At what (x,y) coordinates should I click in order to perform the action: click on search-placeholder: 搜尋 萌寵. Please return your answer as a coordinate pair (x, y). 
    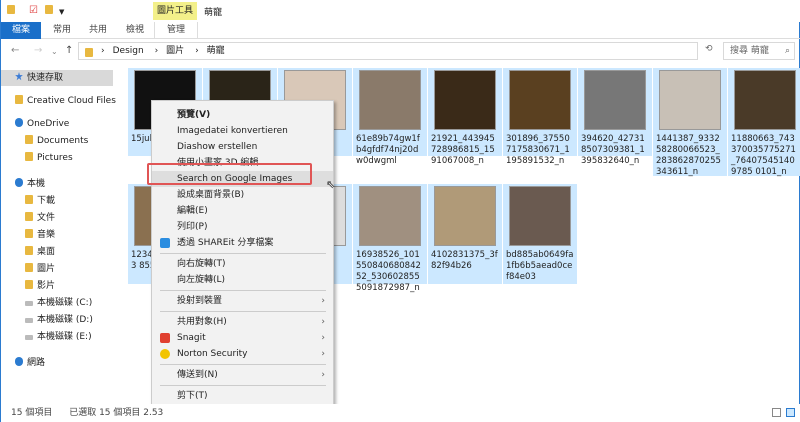
    Looking at the image, I should click on (749, 51).